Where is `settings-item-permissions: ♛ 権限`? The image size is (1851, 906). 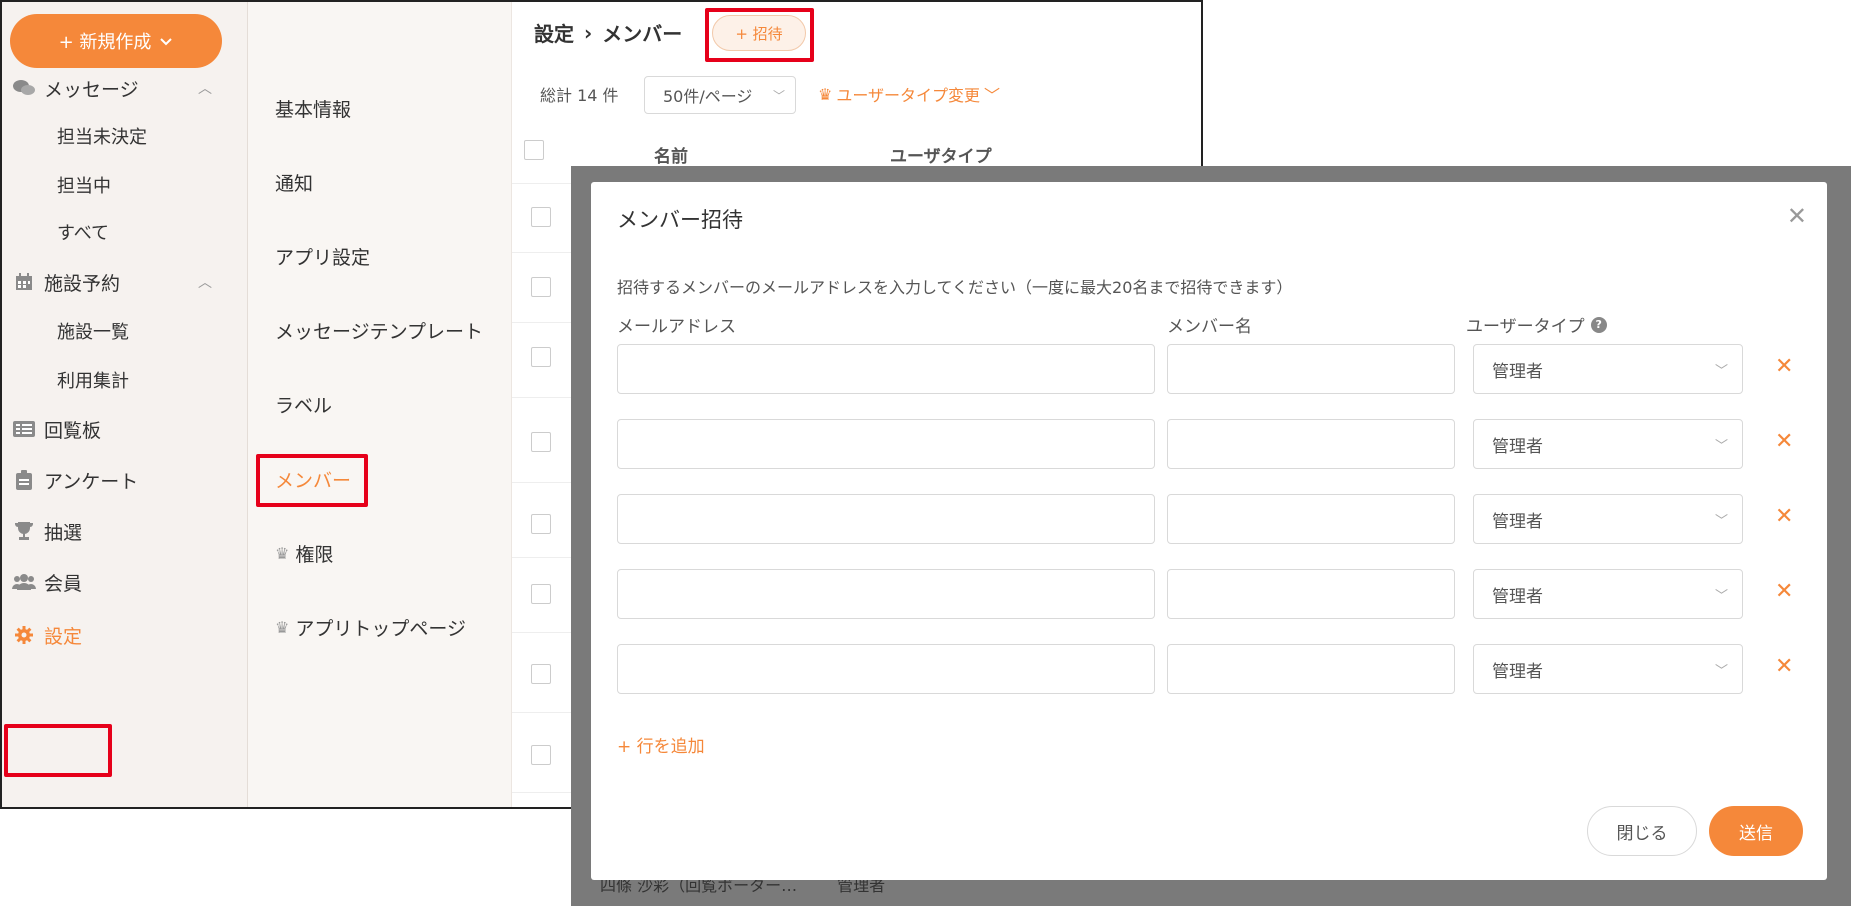 settings-item-permissions: ♛ 権限 is located at coordinates (304, 553).